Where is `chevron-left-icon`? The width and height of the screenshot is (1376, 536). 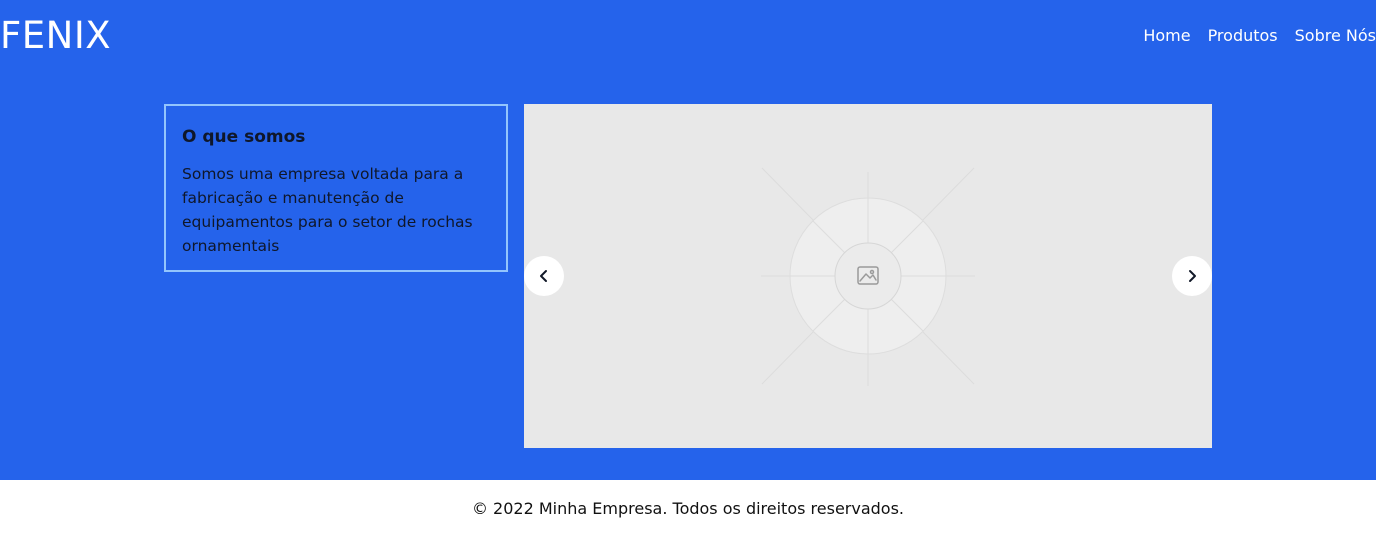 chevron-left-icon is located at coordinates (543, 276).